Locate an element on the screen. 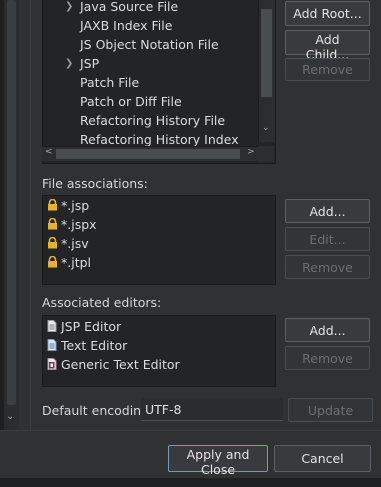 The height and width of the screenshot is (487, 381). scroll-left-icon: < is located at coordinates (49, 152).